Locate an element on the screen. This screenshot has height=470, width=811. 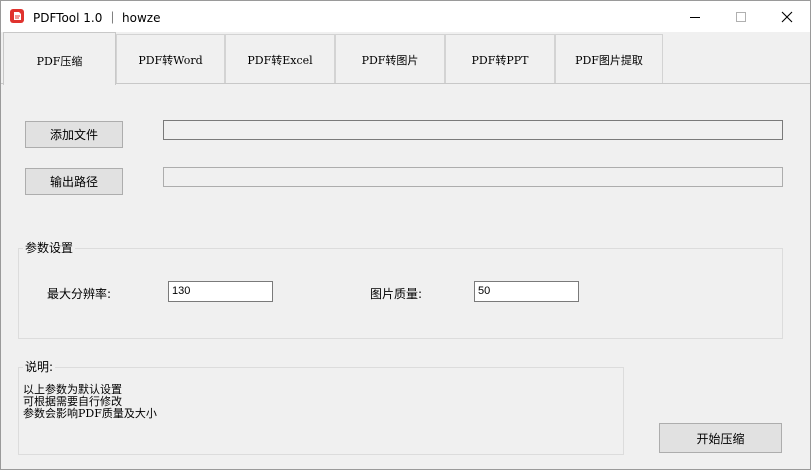
maximize-button is located at coordinates (741, 16).